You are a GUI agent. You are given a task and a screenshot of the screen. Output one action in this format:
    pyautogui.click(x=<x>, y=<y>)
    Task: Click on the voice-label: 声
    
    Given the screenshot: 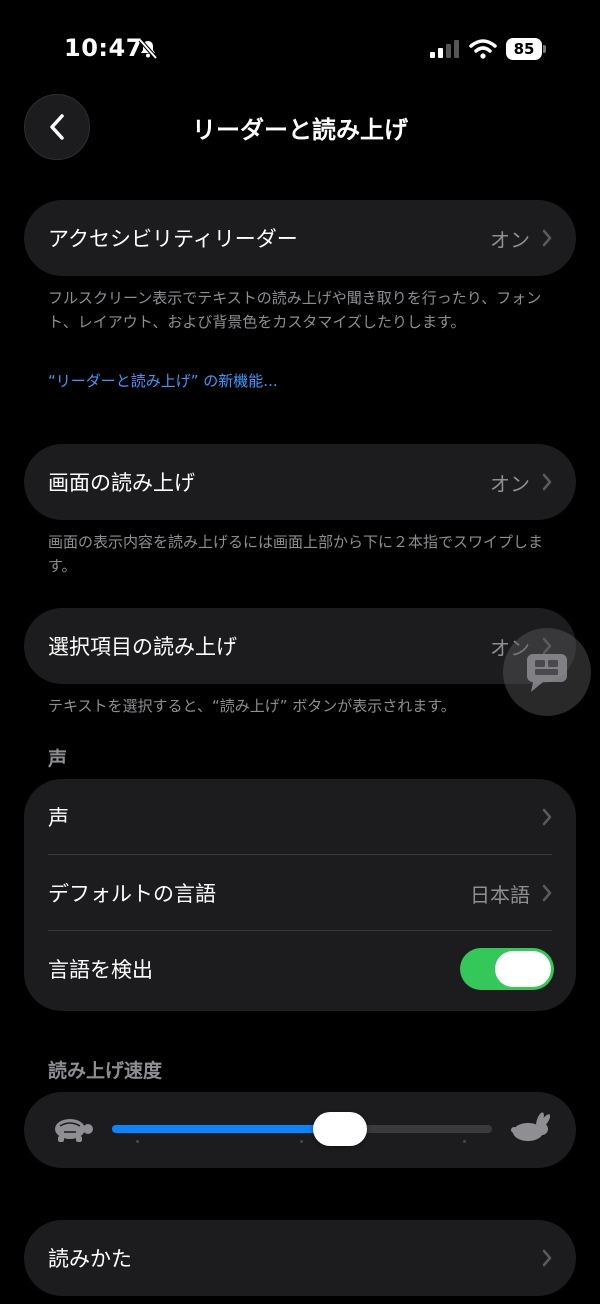 What is the action you would take?
    pyautogui.click(x=58, y=818)
    